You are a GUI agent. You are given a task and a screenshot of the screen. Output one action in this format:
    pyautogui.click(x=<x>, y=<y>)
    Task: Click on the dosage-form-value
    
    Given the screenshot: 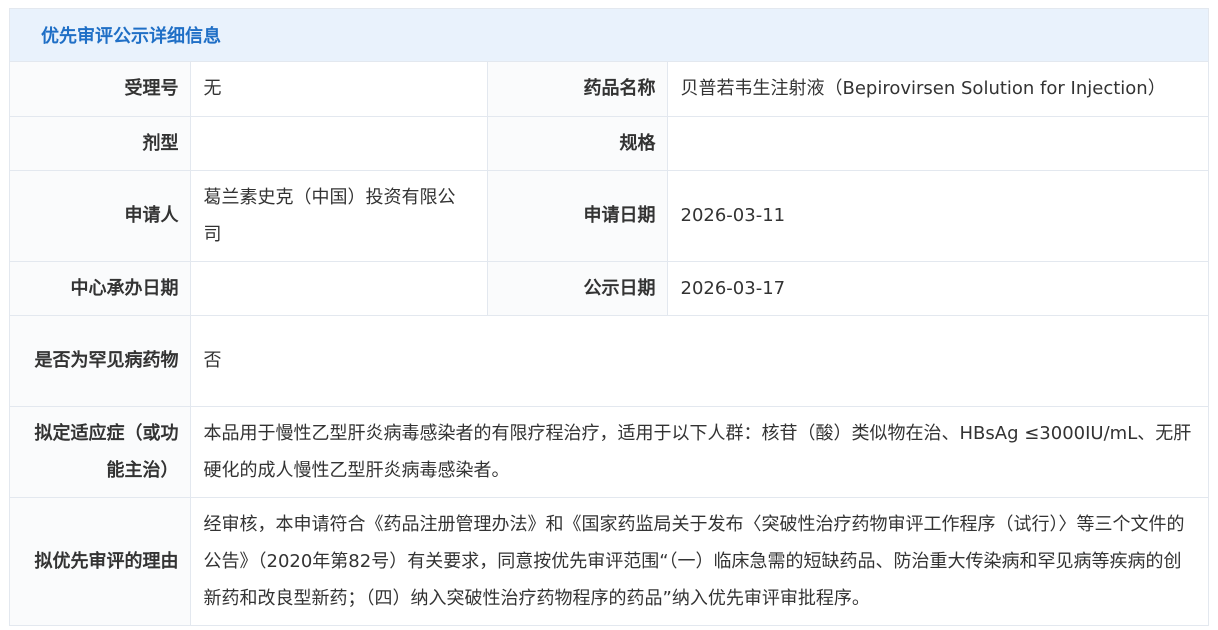 What is the action you would take?
    pyautogui.click(x=338, y=143)
    